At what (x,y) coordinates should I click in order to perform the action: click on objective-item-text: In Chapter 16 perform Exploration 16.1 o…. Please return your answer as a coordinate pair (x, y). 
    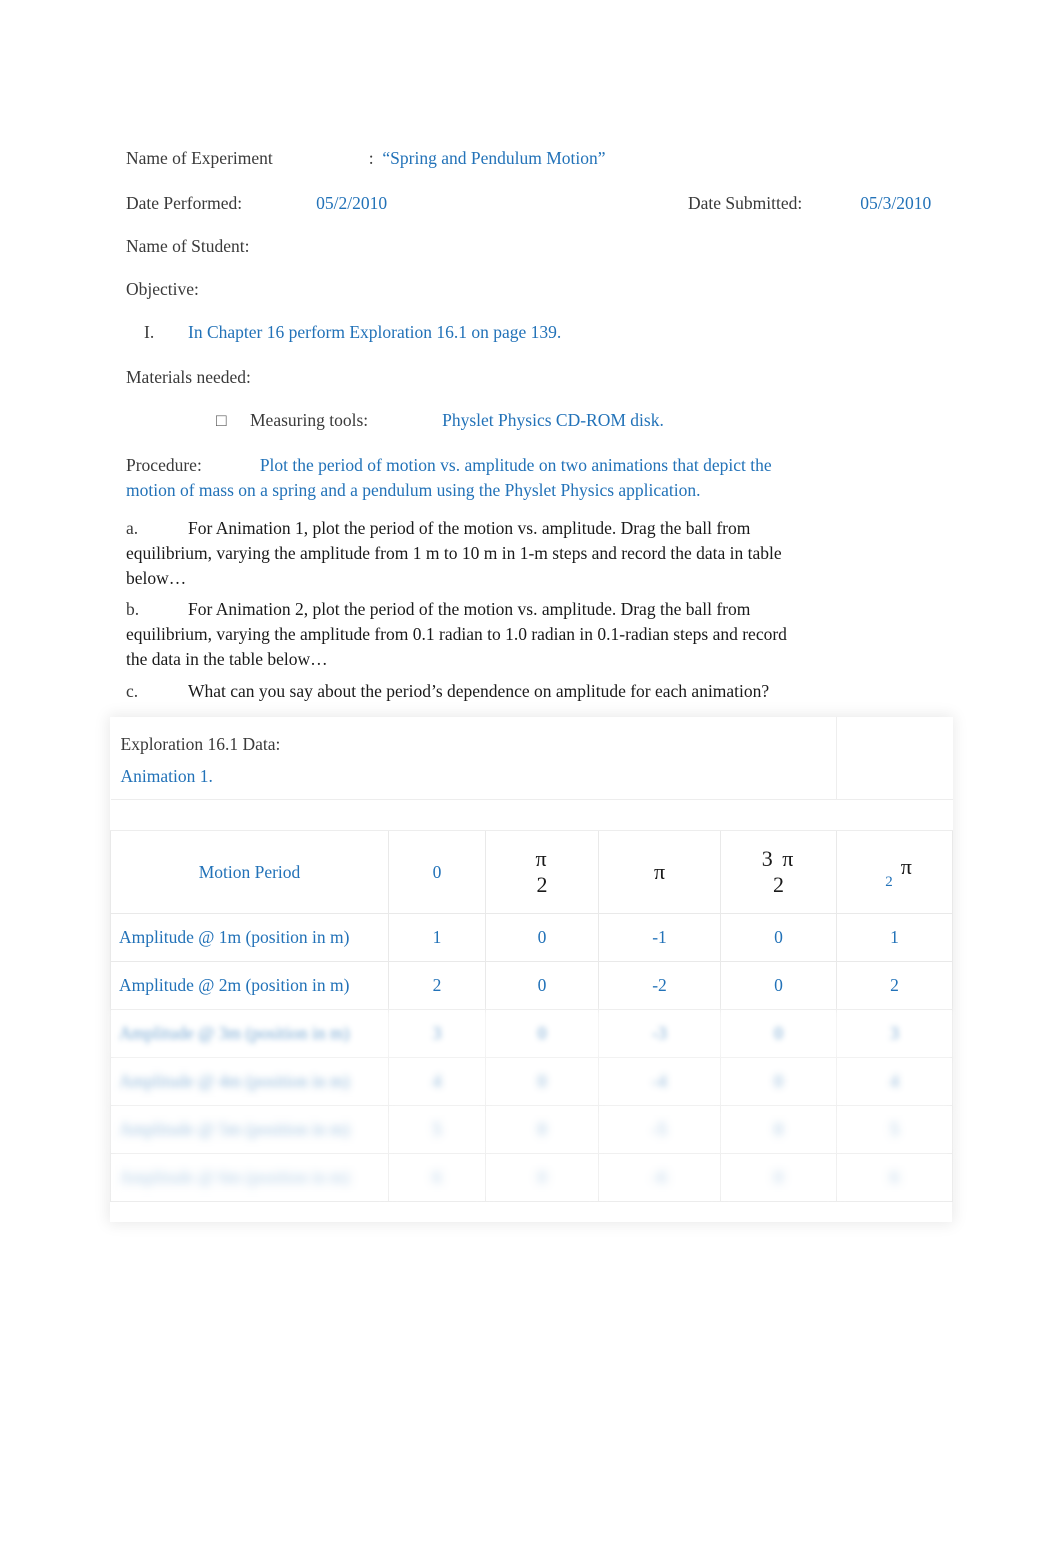
    Looking at the image, I should click on (375, 332).